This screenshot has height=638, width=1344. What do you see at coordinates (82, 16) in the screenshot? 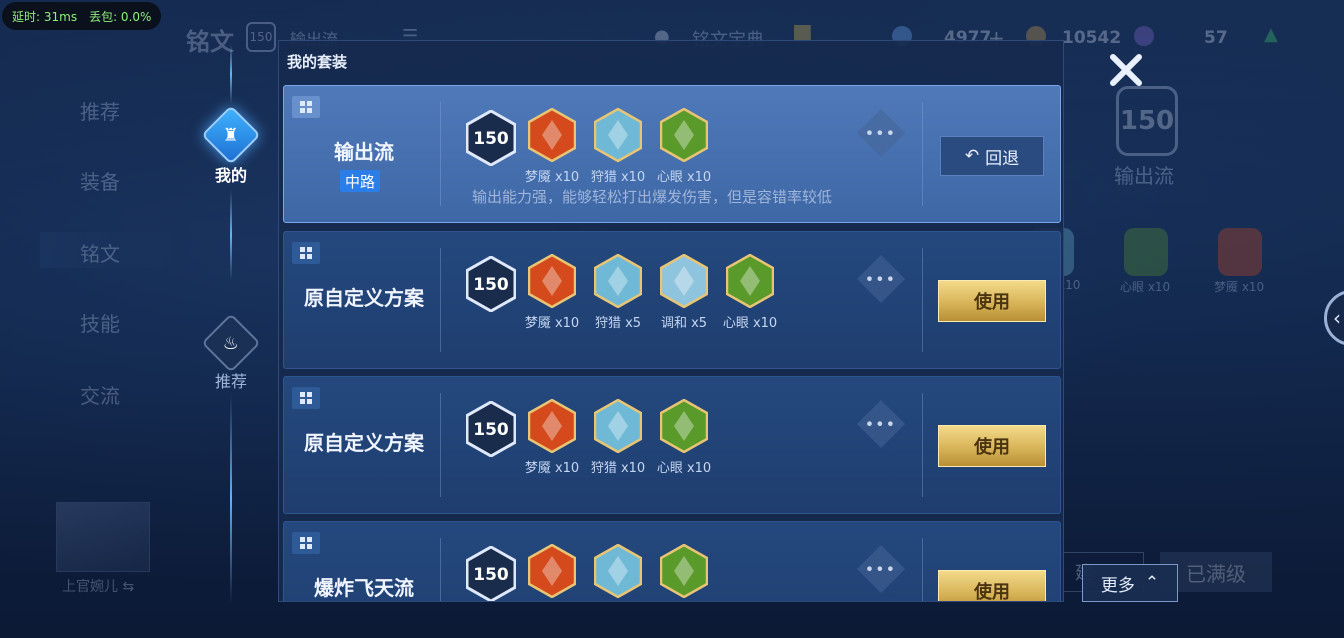
I see `latency-overlay: 延时: 31ms 丢包: 0.0%` at bounding box center [82, 16].